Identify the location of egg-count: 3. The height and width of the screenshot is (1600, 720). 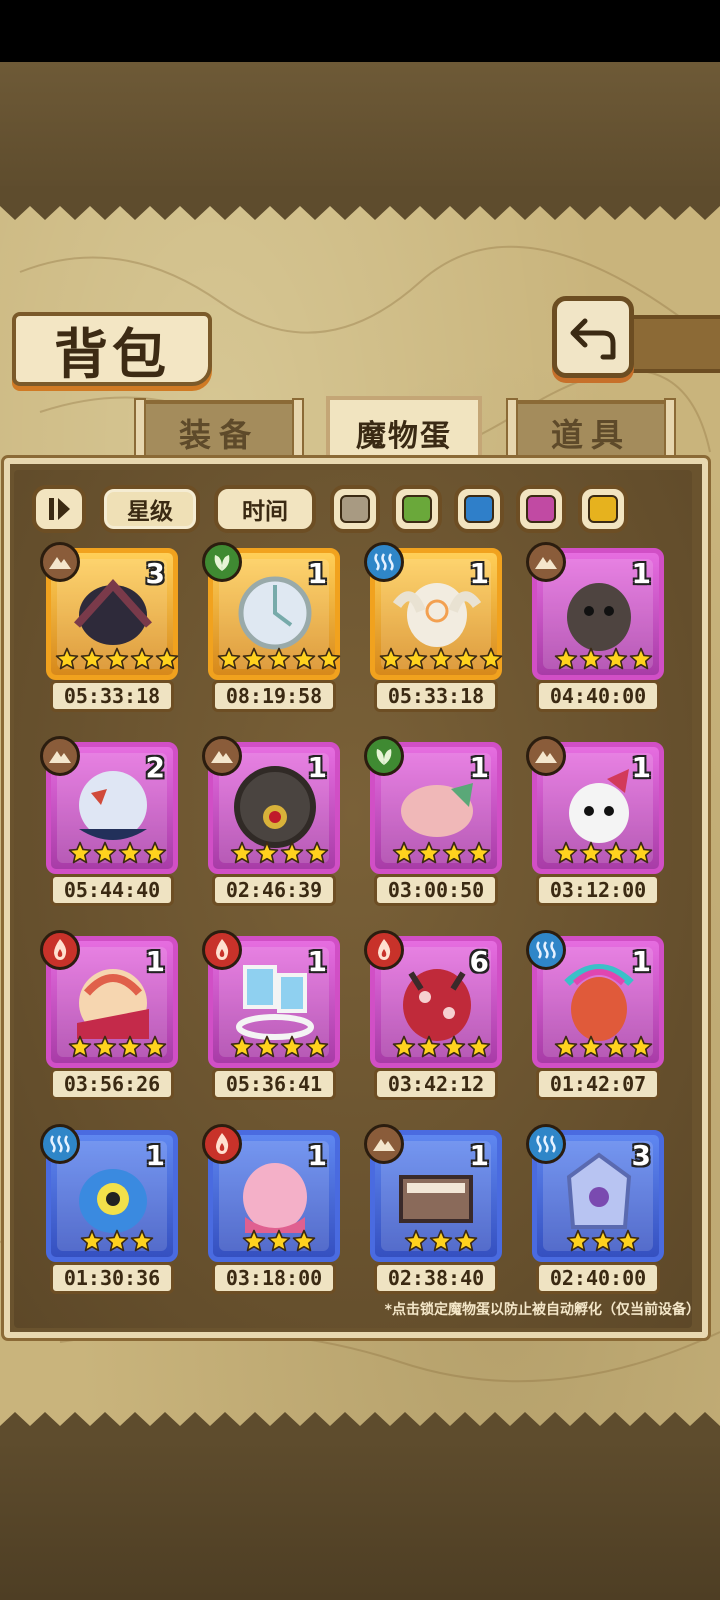
(641, 1155).